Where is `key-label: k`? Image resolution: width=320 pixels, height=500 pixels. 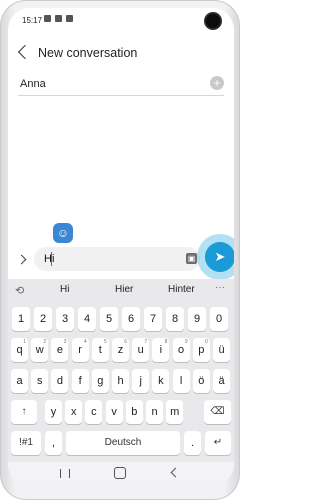
key-label: k is located at coordinates (161, 381).